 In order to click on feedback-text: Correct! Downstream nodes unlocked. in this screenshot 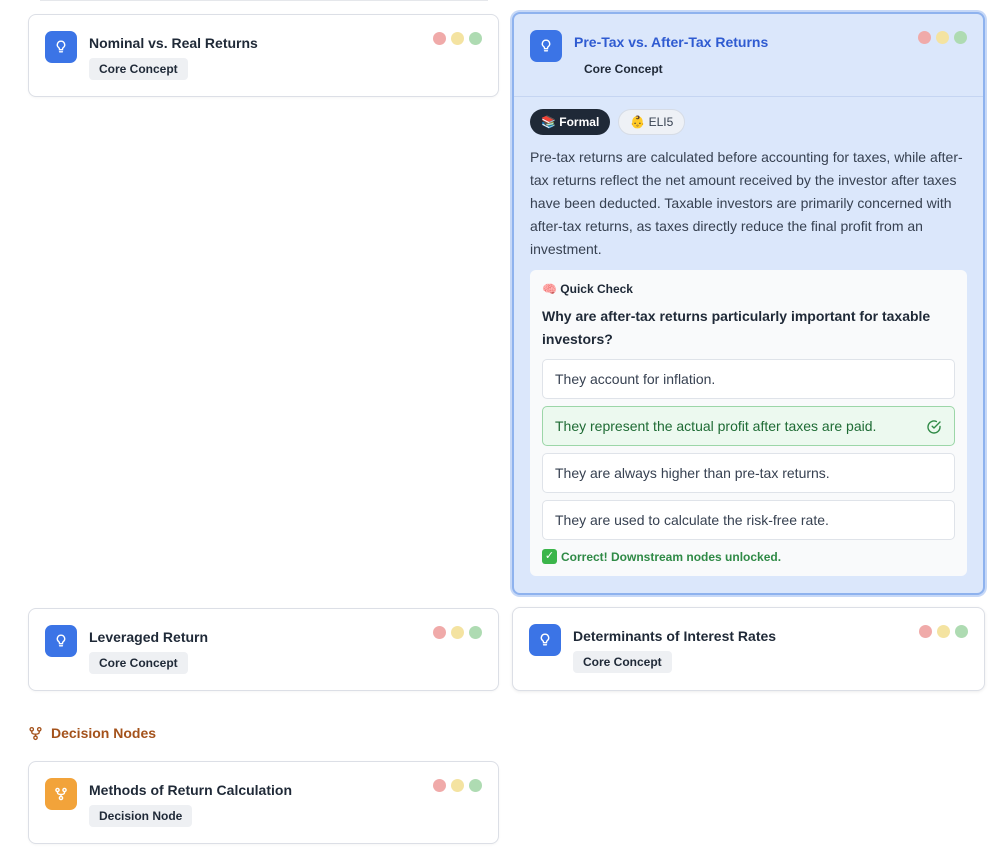, I will do `click(671, 556)`.